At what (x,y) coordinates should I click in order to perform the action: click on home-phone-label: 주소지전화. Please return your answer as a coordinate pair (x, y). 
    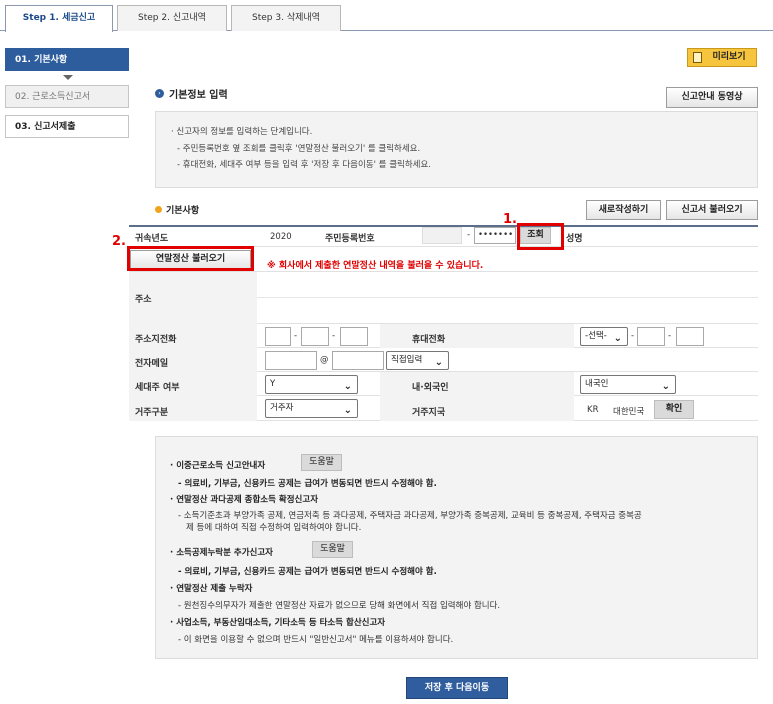
    Looking at the image, I should click on (156, 340).